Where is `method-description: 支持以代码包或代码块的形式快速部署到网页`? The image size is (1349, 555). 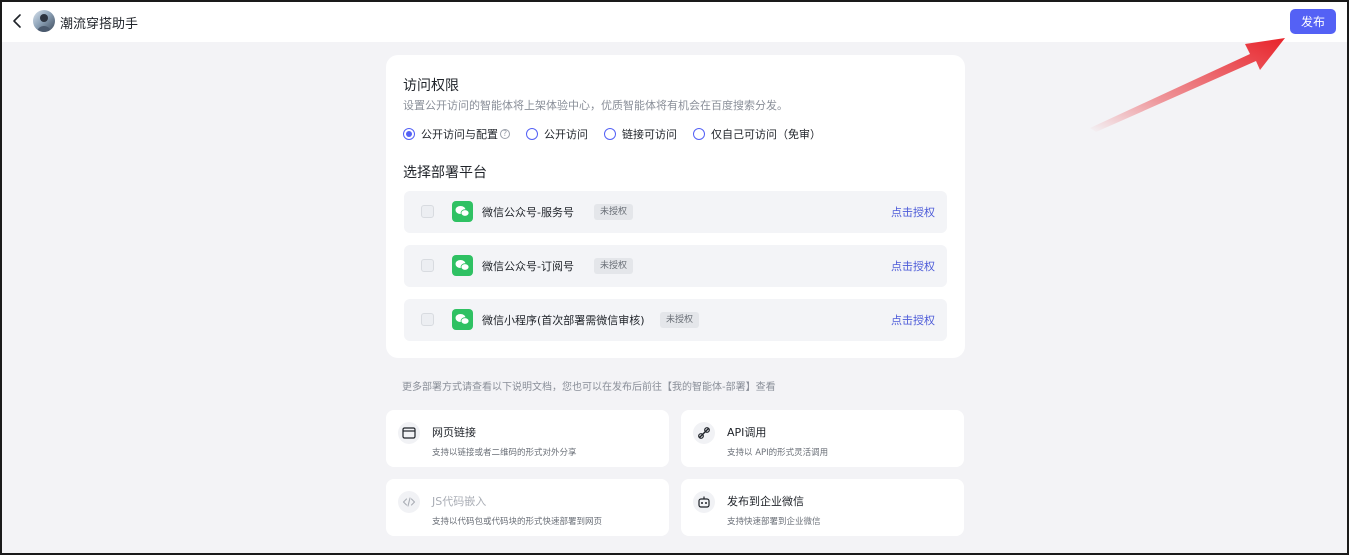 method-description: 支持以代码包或代码块的形式快速部署到网页 is located at coordinates (517, 522).